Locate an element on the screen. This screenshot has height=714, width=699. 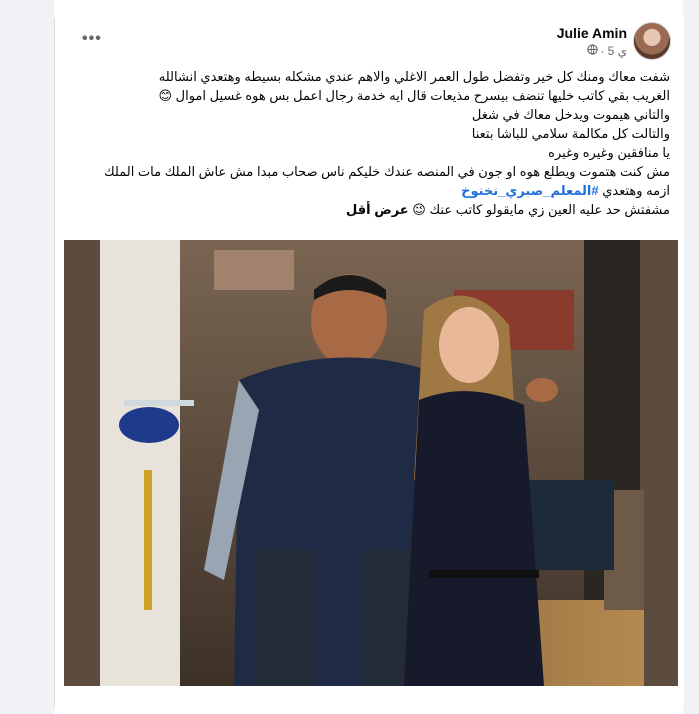
text-line-5: يا منافقين وغيره وغيره is located at coordinates (609, 152).